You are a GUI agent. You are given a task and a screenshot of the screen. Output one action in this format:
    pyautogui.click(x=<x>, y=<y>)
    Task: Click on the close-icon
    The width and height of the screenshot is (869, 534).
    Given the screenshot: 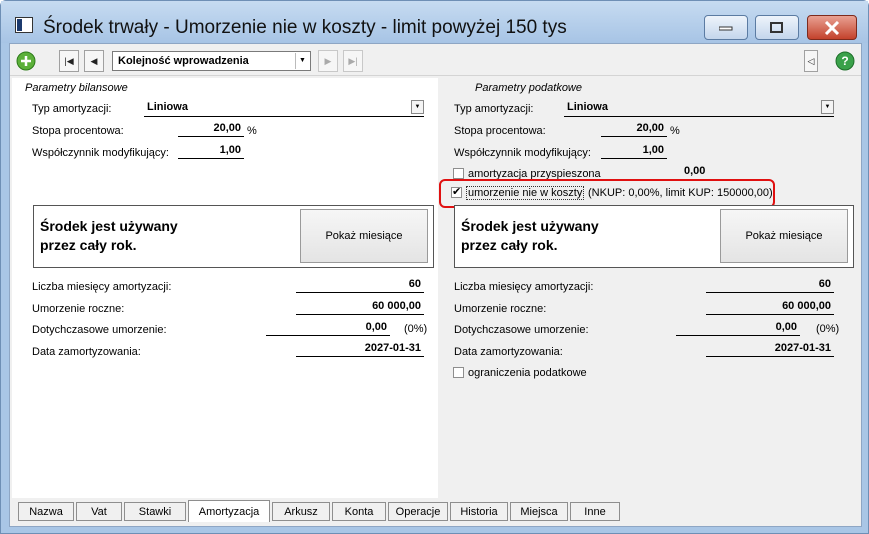 What is the action you would take?
    pyautogui.click(x=832, y=27)
    